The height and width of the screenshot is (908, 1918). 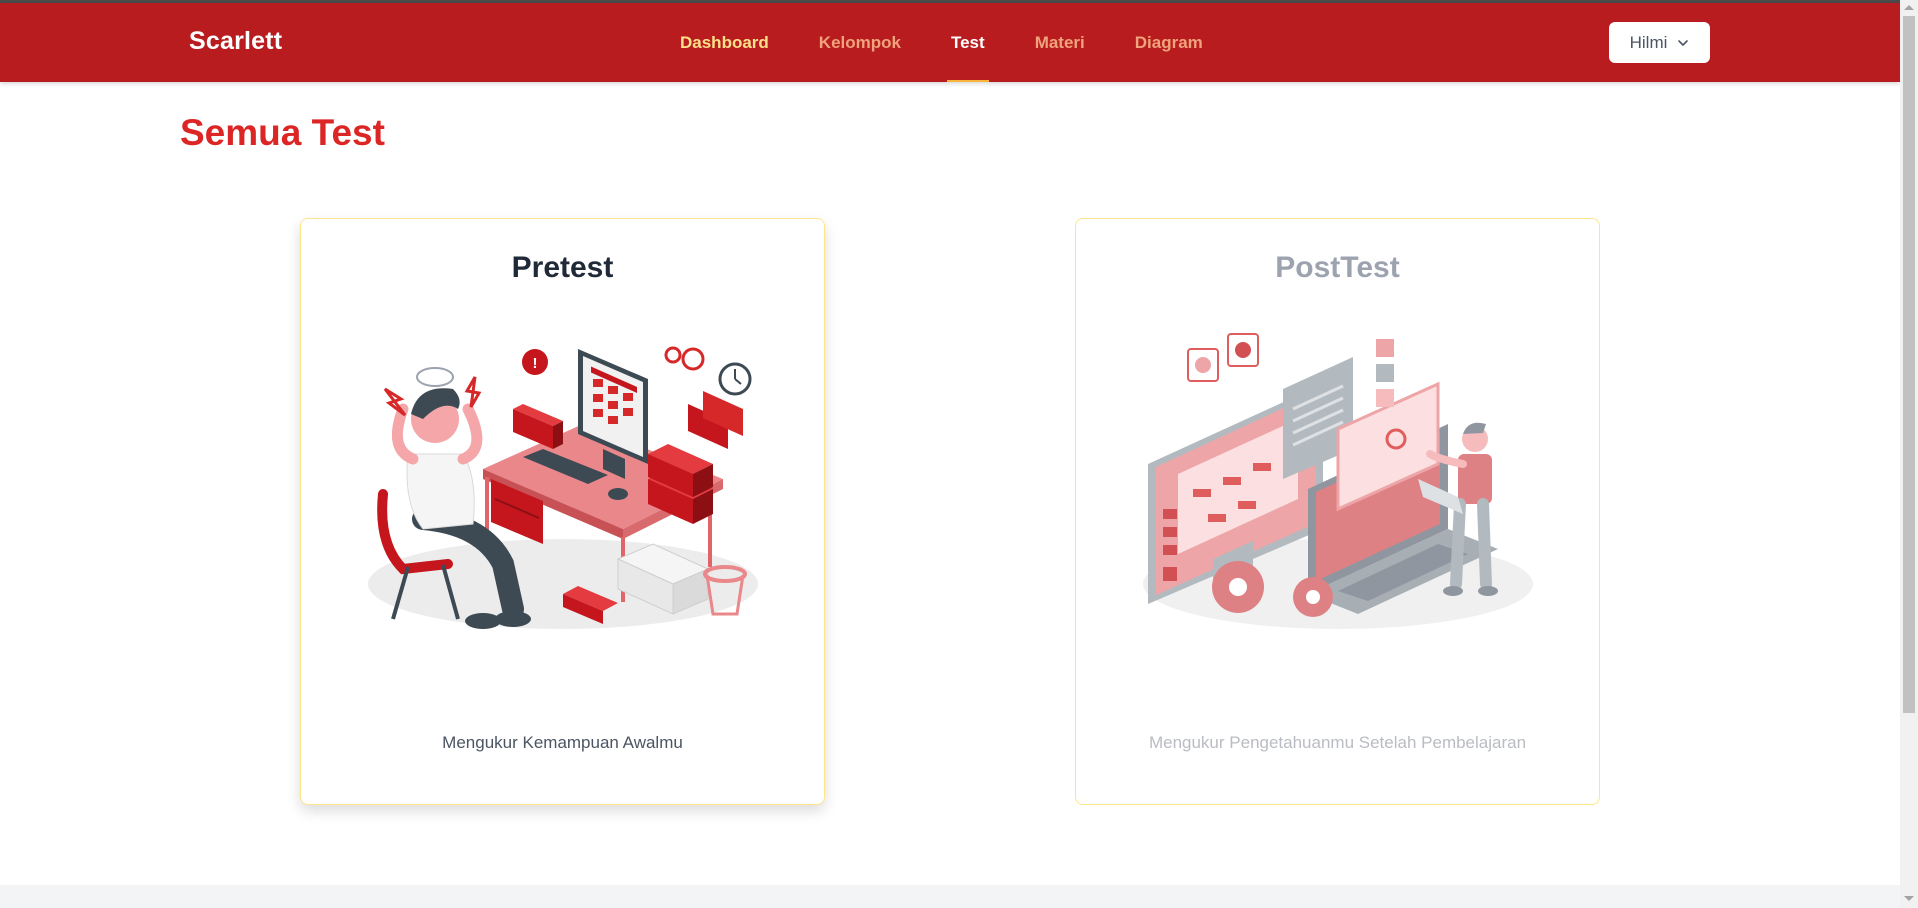 What do you see at coordinates (1169, 42) in the screenshot?
I see `nav-diagram: Diagram` at bounding box center [1169, 42].